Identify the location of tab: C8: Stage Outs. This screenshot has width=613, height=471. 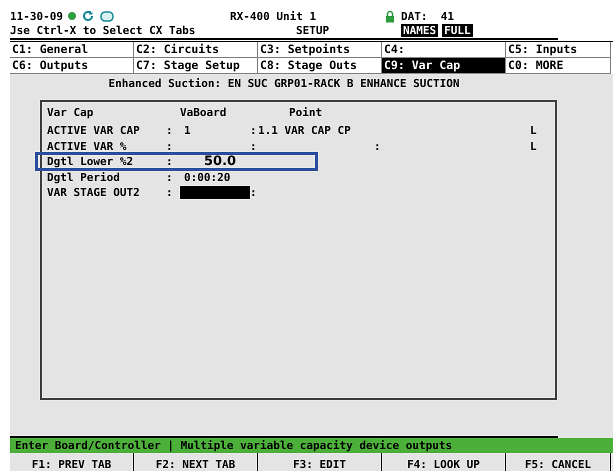
(320, 66).